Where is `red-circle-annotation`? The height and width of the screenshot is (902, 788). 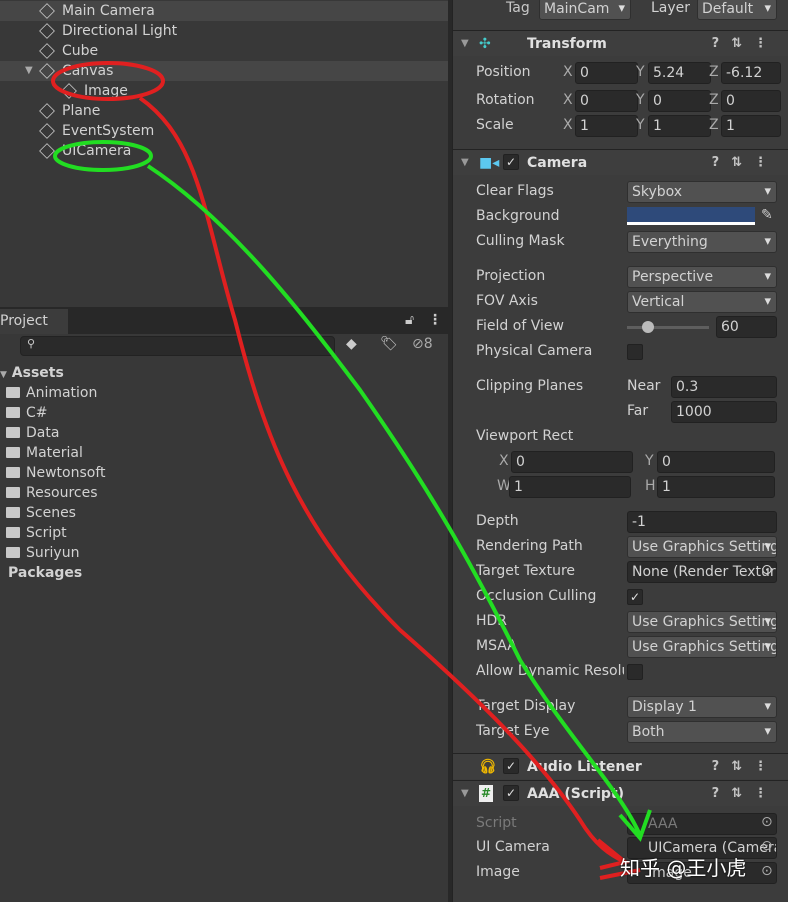
red-circle-annotation is located at coordinates (108, 81).